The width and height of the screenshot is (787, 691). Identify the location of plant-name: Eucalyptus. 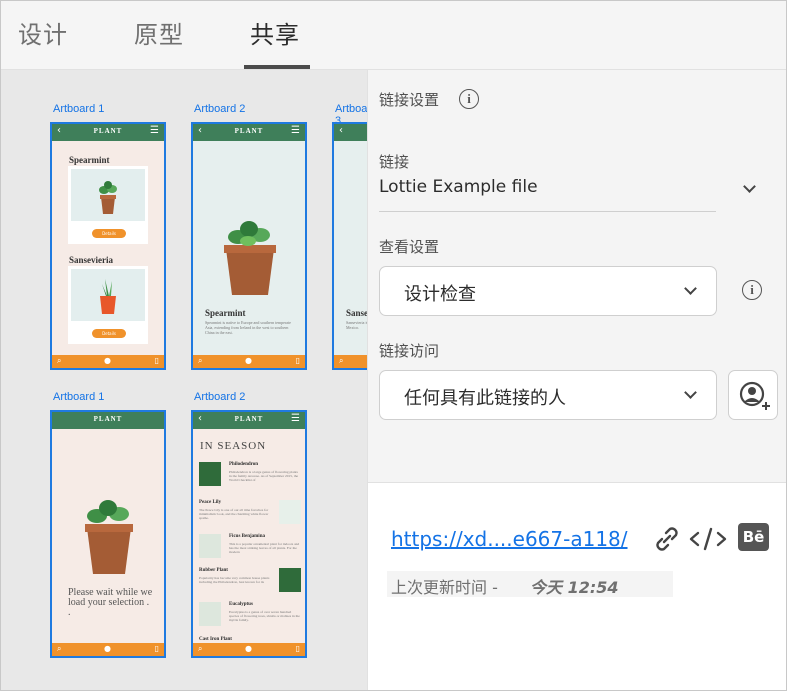
(241, 604).